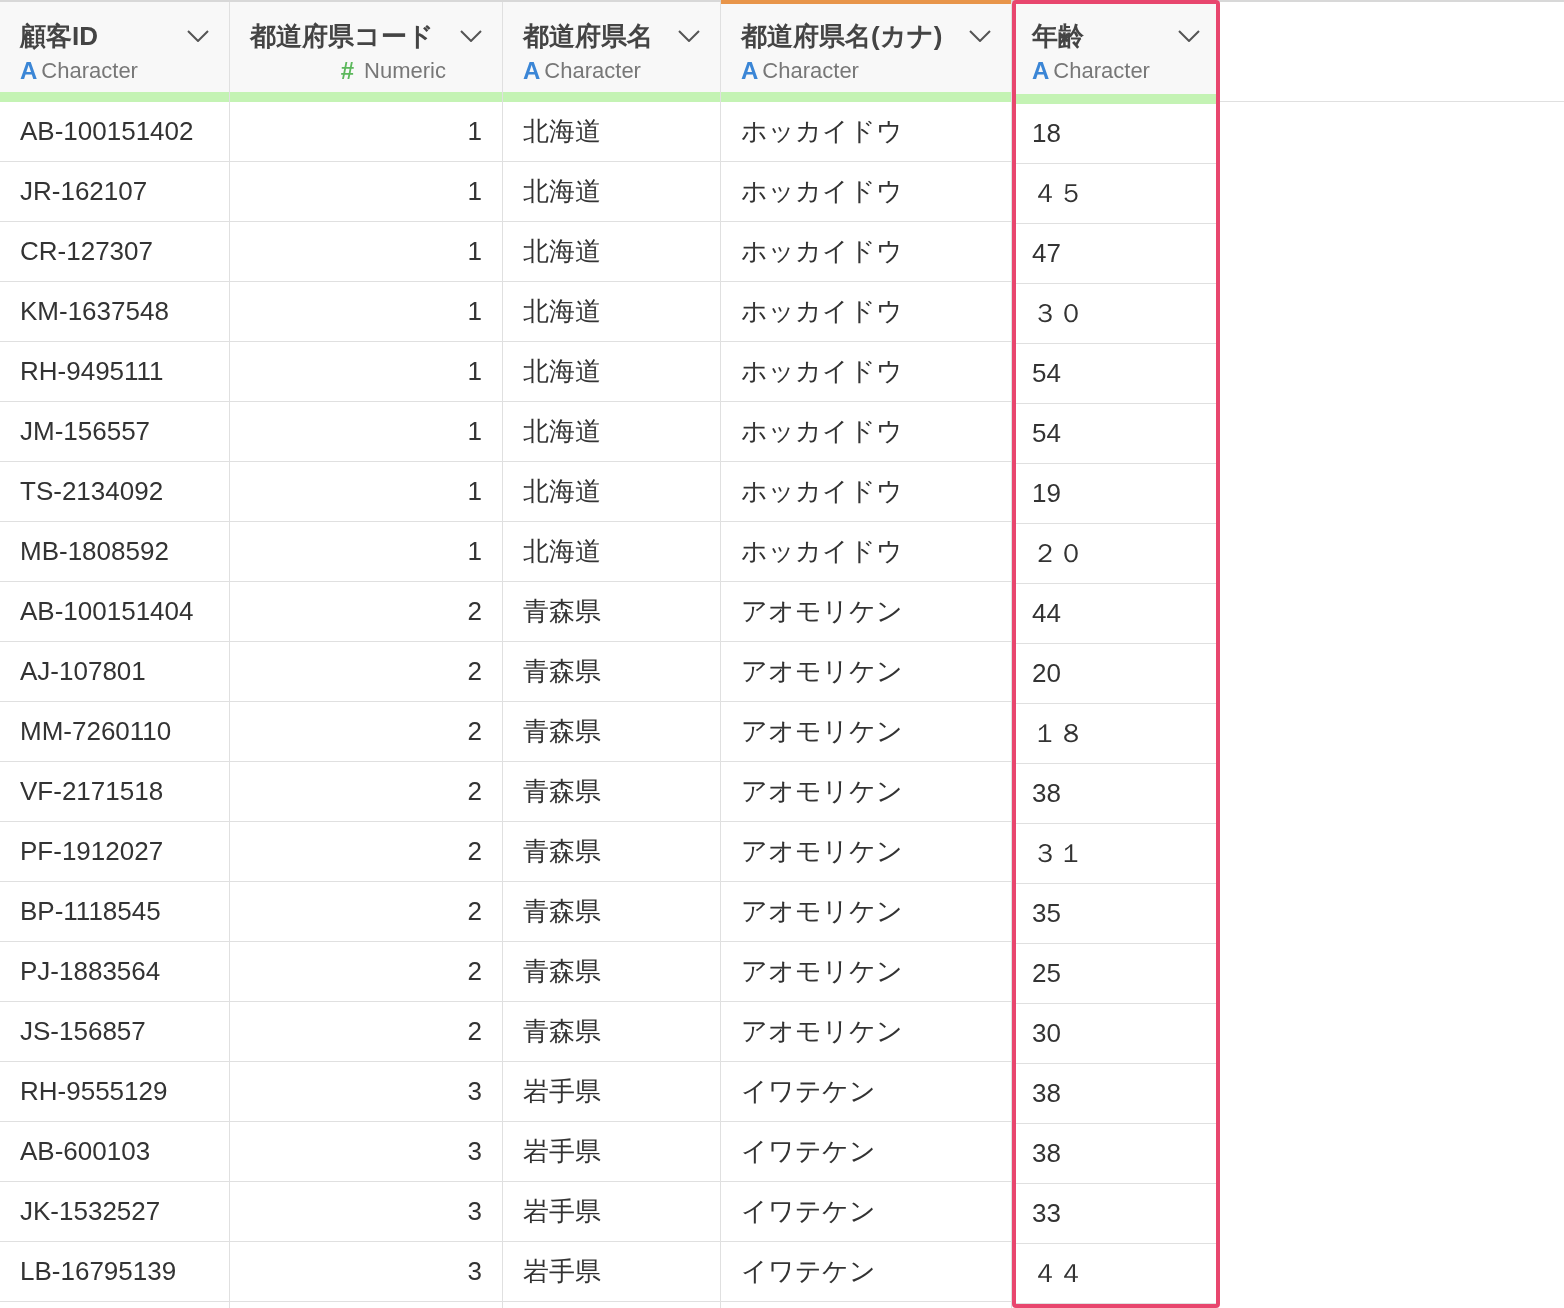 Image resolution: width=1564 pixels, height=1308 pixels. Describe the element at coordinates (98, 1271) in the screenshot. I see `table-cell-text: LB-16795139` at that location.